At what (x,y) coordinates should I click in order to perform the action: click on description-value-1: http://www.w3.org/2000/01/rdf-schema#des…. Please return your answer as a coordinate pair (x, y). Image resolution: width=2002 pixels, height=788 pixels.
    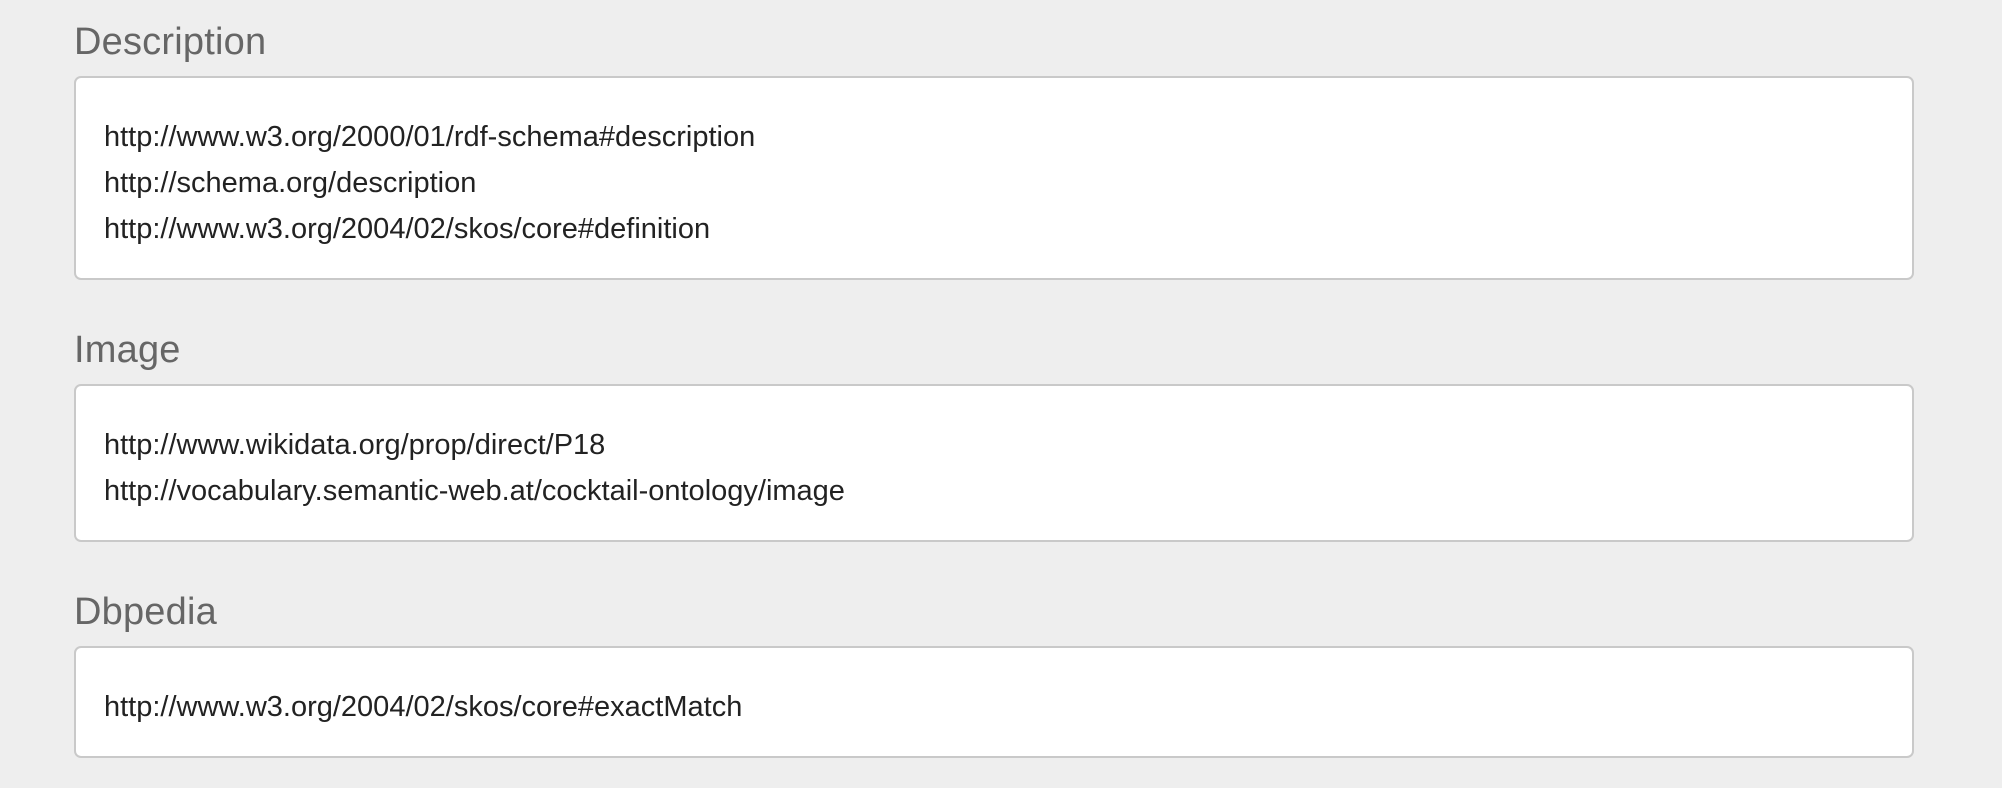
    Looking at the image, I should click on (430, 137).